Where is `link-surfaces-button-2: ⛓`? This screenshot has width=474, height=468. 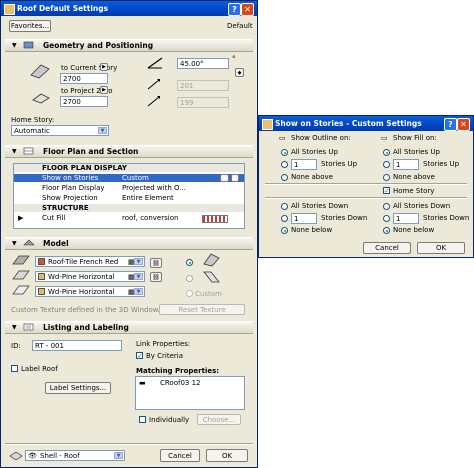
link-surfaces-button-2: ⛓ is located at coordinates (156, 277).